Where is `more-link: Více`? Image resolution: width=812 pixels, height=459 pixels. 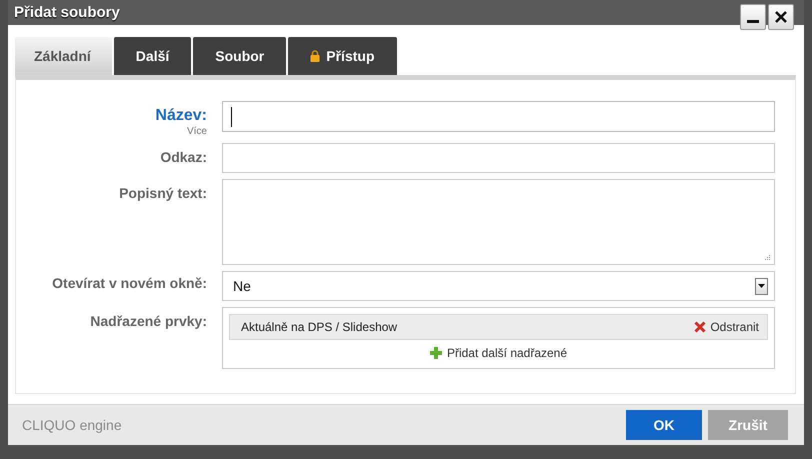 more-link: Více is located at coordinates (196, 131).